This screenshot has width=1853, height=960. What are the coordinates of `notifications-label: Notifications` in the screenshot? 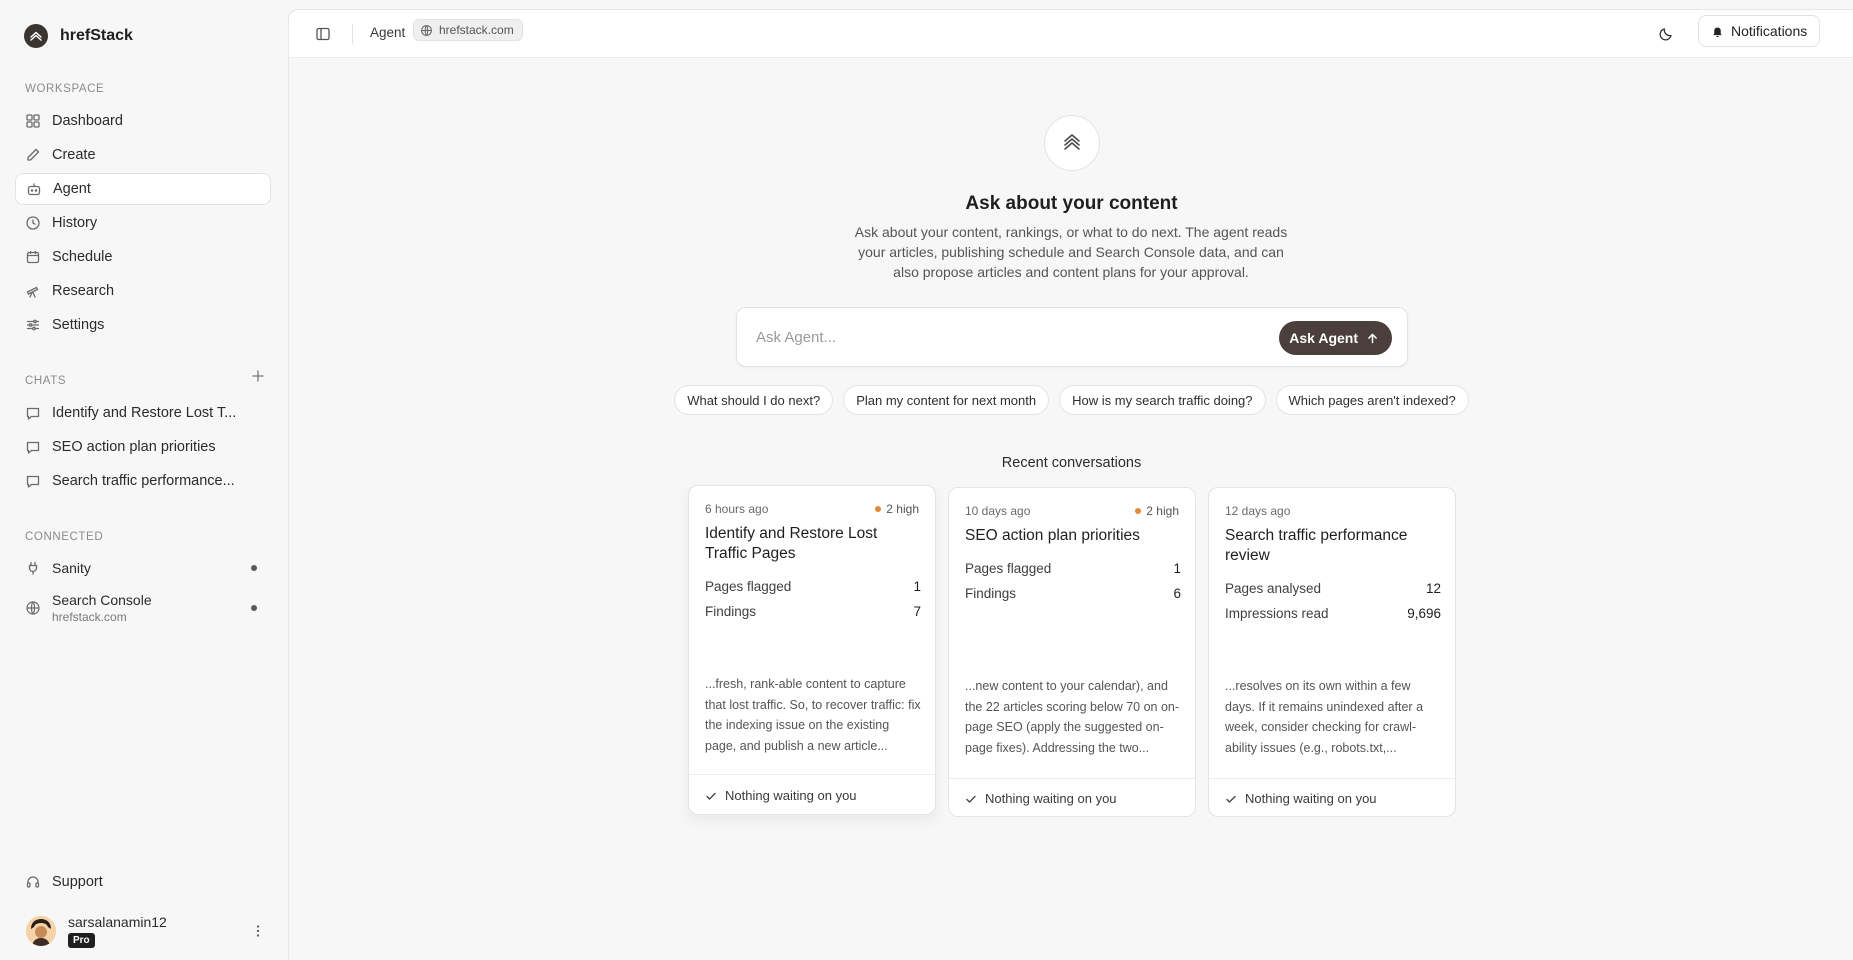 It's located at (1769, 31).